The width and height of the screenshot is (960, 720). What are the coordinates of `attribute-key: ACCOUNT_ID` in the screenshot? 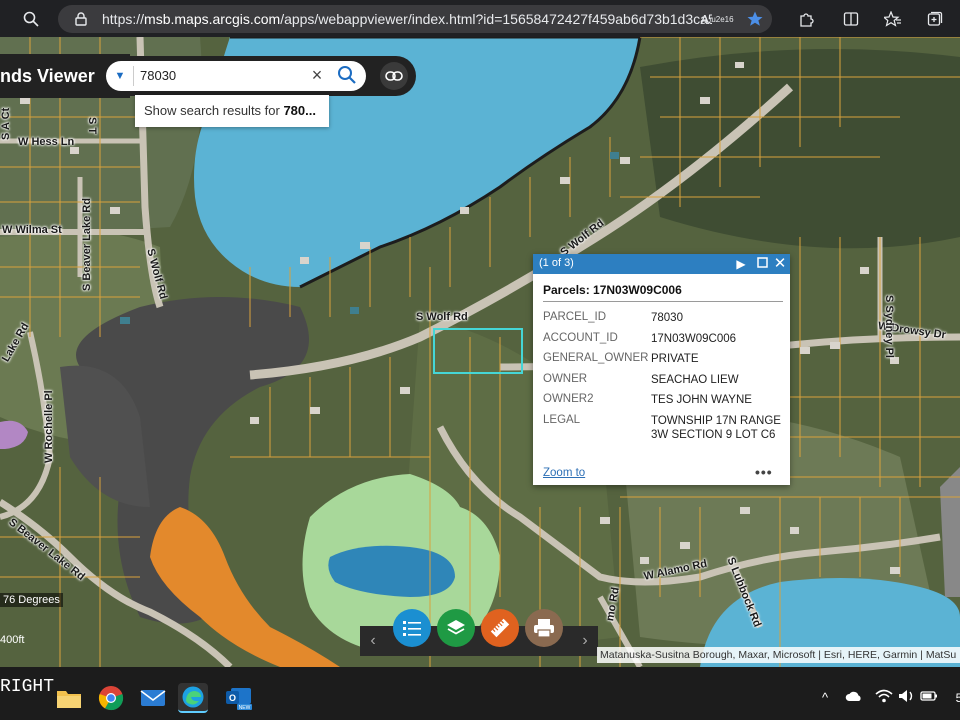 It's located at (580, 338).